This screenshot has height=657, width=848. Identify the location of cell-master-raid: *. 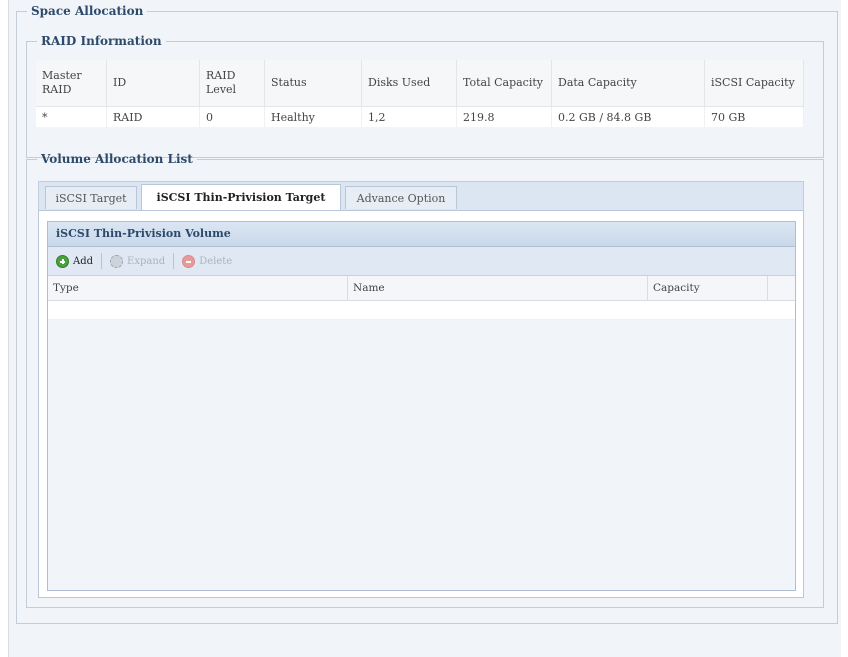
(71, 116).